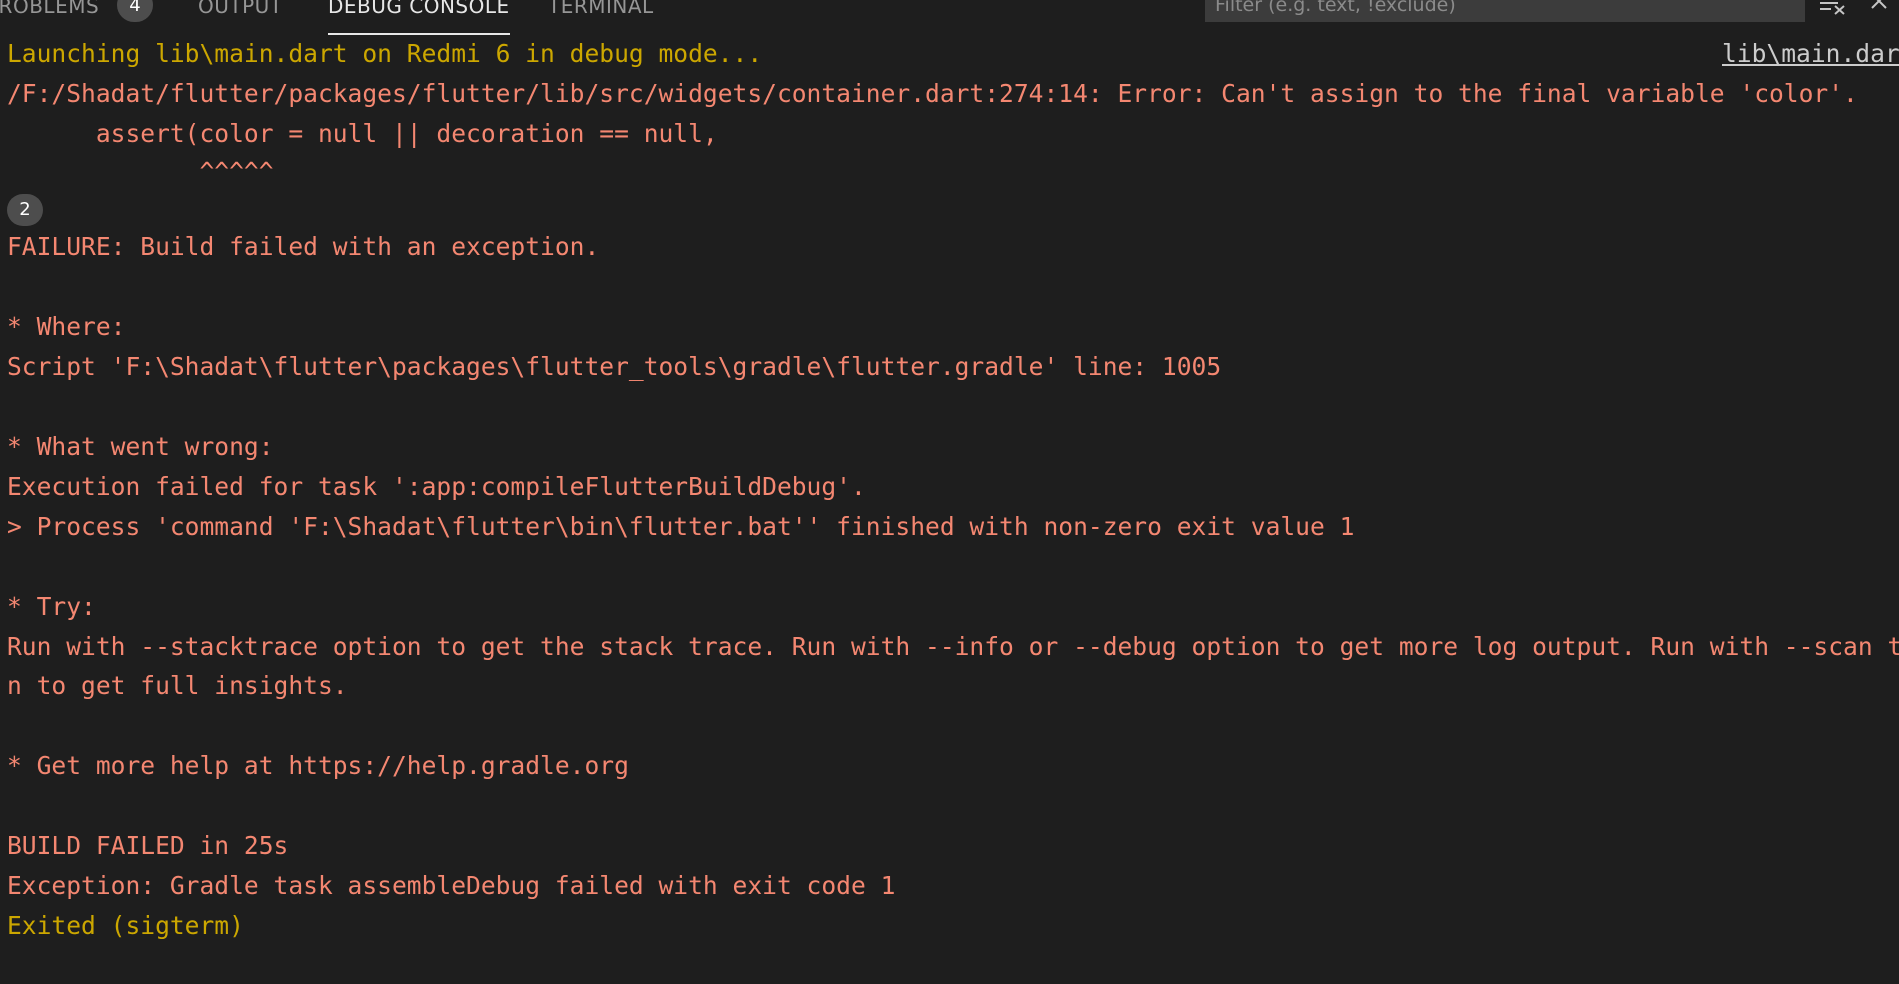 Image resolution: width=1899 pixels, height=984 pixels. What do you see at coordinates (140, 171) in the screenshot?
I see `error-caret-marker: ^^^^^` at bounding box center [140, 171].